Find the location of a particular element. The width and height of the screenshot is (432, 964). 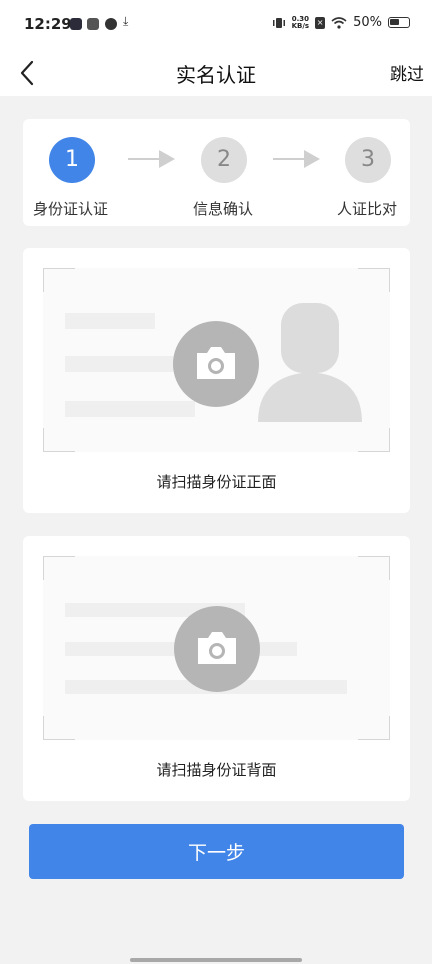

scan-front-camera-button is located at coordinates (216, 364).